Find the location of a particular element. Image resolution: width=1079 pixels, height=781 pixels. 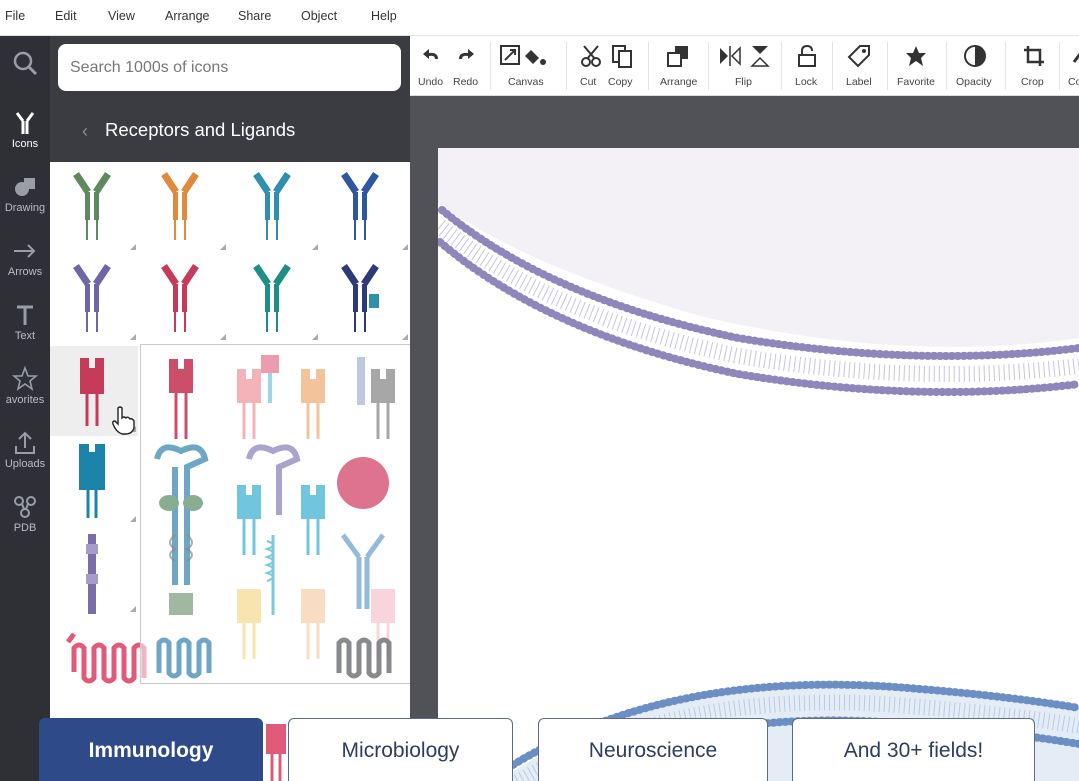

menu-view: View is located at coordinates (121, 16).